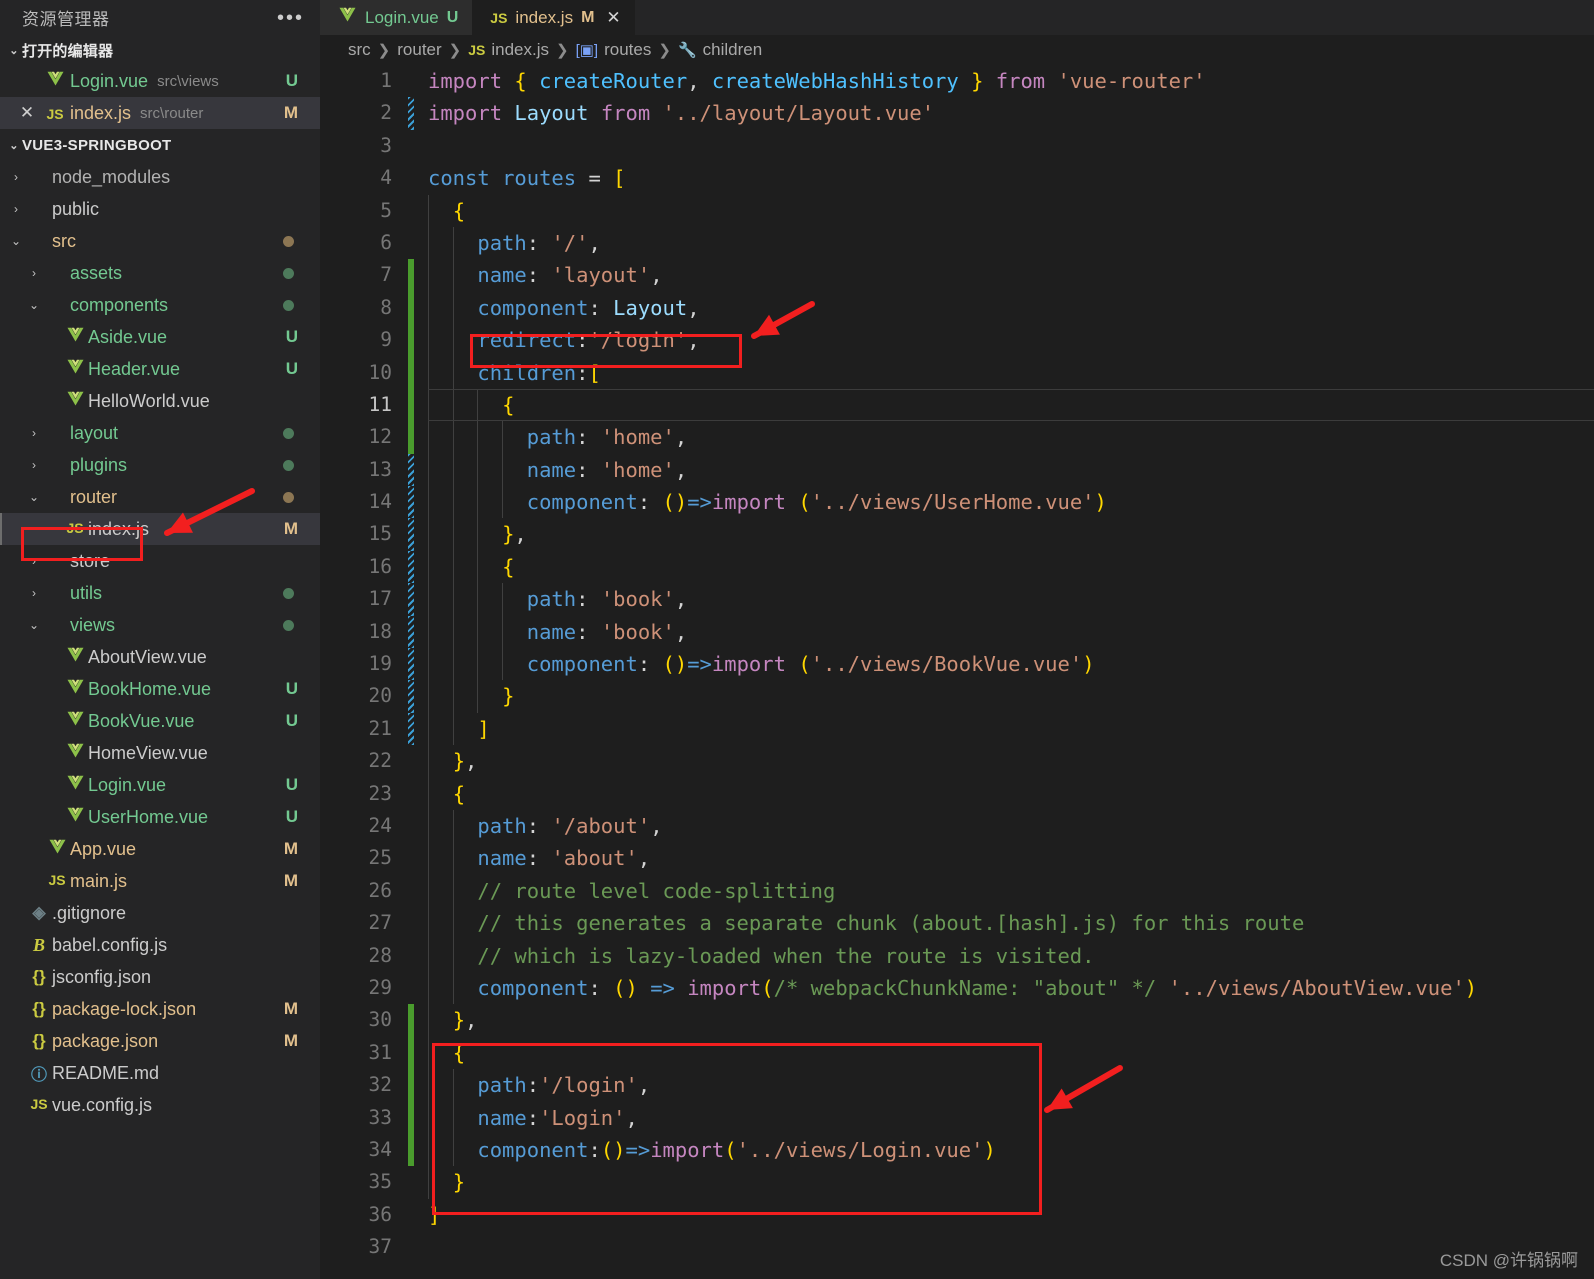  Describe the element at coordinates (957, 1117) in the screenshot. I see `code-line: 33 name:'Login',` at that location.